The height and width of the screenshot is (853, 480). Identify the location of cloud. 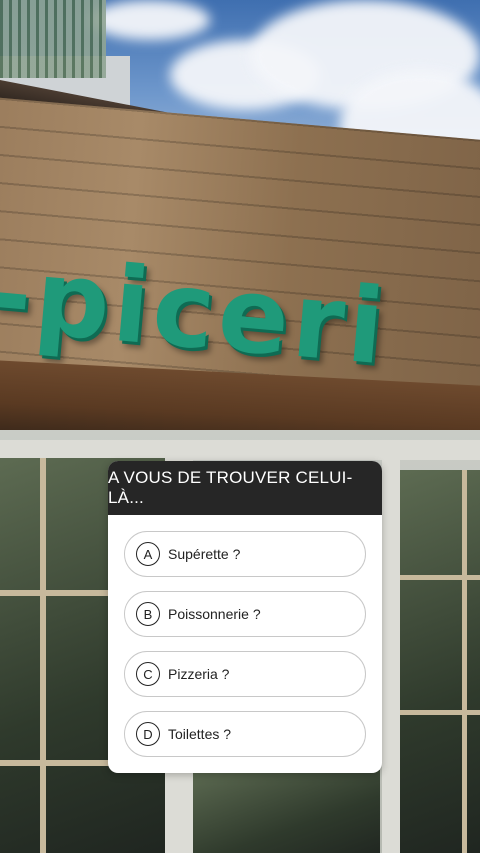
(150, 20).